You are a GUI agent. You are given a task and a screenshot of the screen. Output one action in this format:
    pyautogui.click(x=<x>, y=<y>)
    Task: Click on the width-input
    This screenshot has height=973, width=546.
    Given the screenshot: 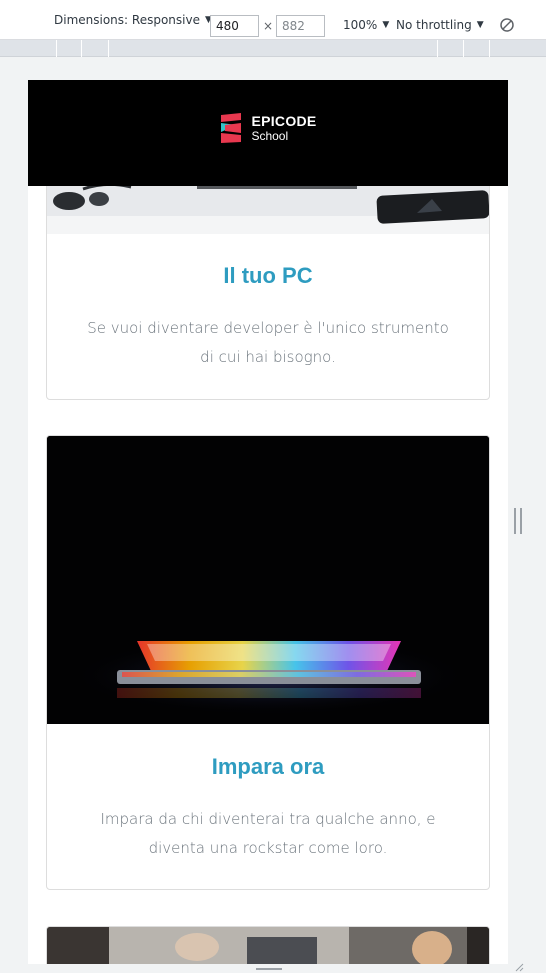 What is the action you would take?
    pyautogui.click(x=234, y=26)
    